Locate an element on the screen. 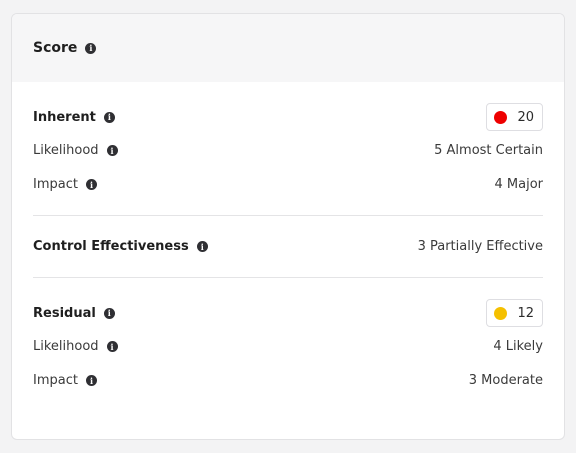  inherent-likelihood-value: 5 Almost Certain is located at coordinates (488, 150).